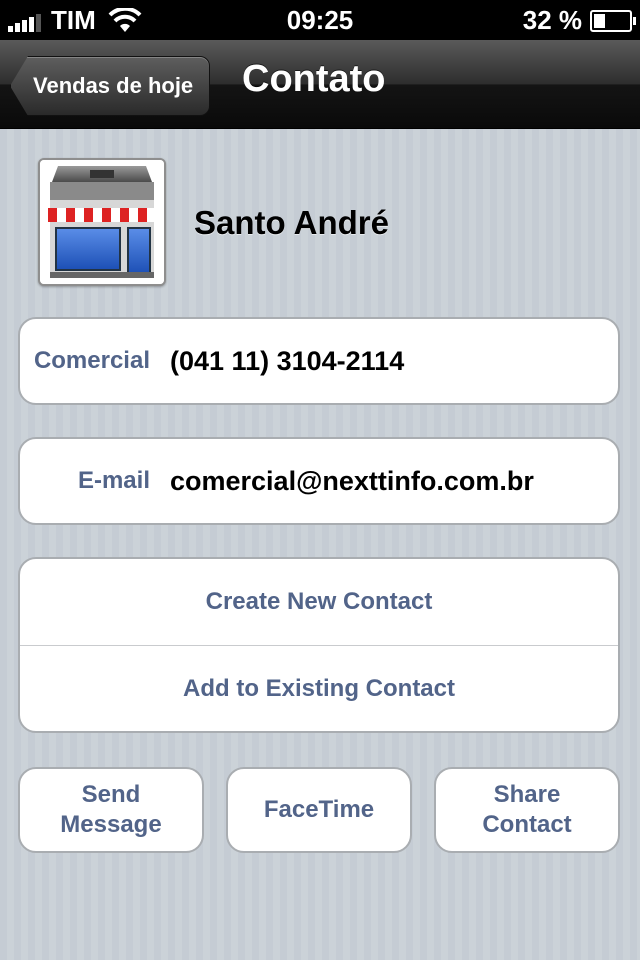 The height and width of the screenshot is (960, 640). Describe the element at coordinates (111, 810) in the screenshot. I see `send-message-button: Send Message` at that location.